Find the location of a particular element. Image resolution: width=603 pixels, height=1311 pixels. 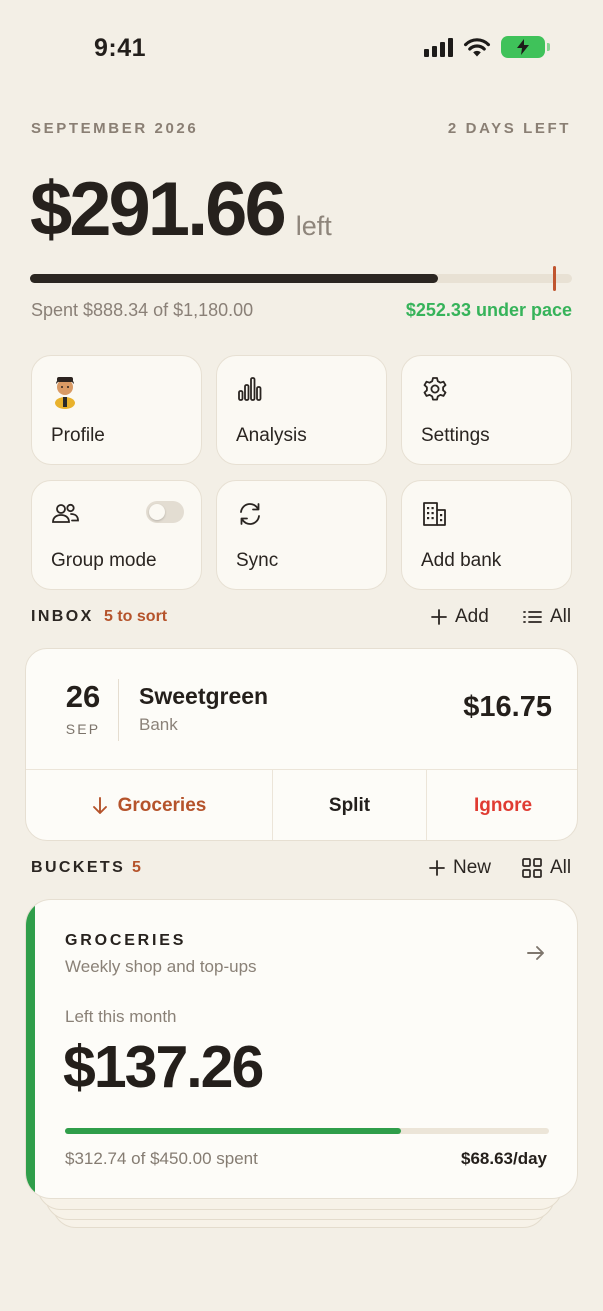

status-time: 9:41 is located at coordinates (120, 48).